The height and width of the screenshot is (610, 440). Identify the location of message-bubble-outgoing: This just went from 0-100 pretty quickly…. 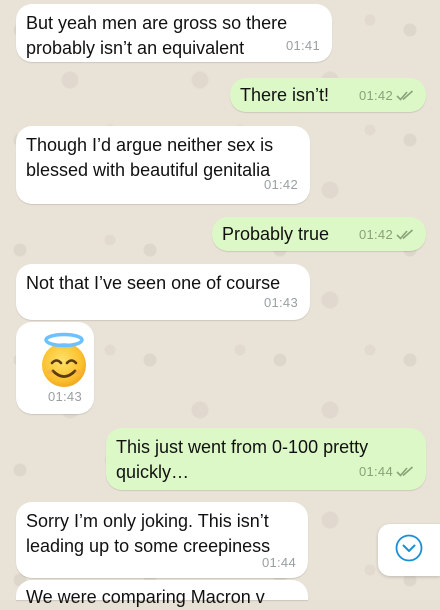
(266, 459).